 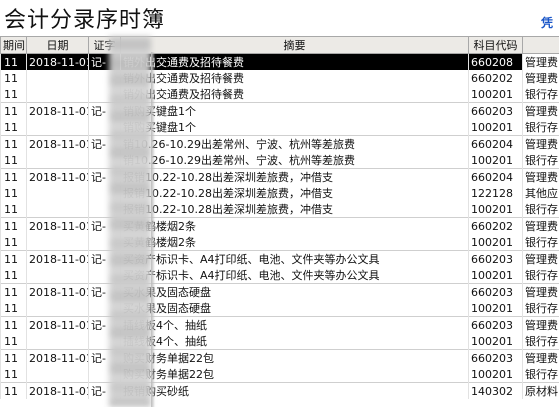 What do you see at coordinates (495, 78) in the screenshot?
I see `cell-account-code: 660202` at bounding box center [495, 78].